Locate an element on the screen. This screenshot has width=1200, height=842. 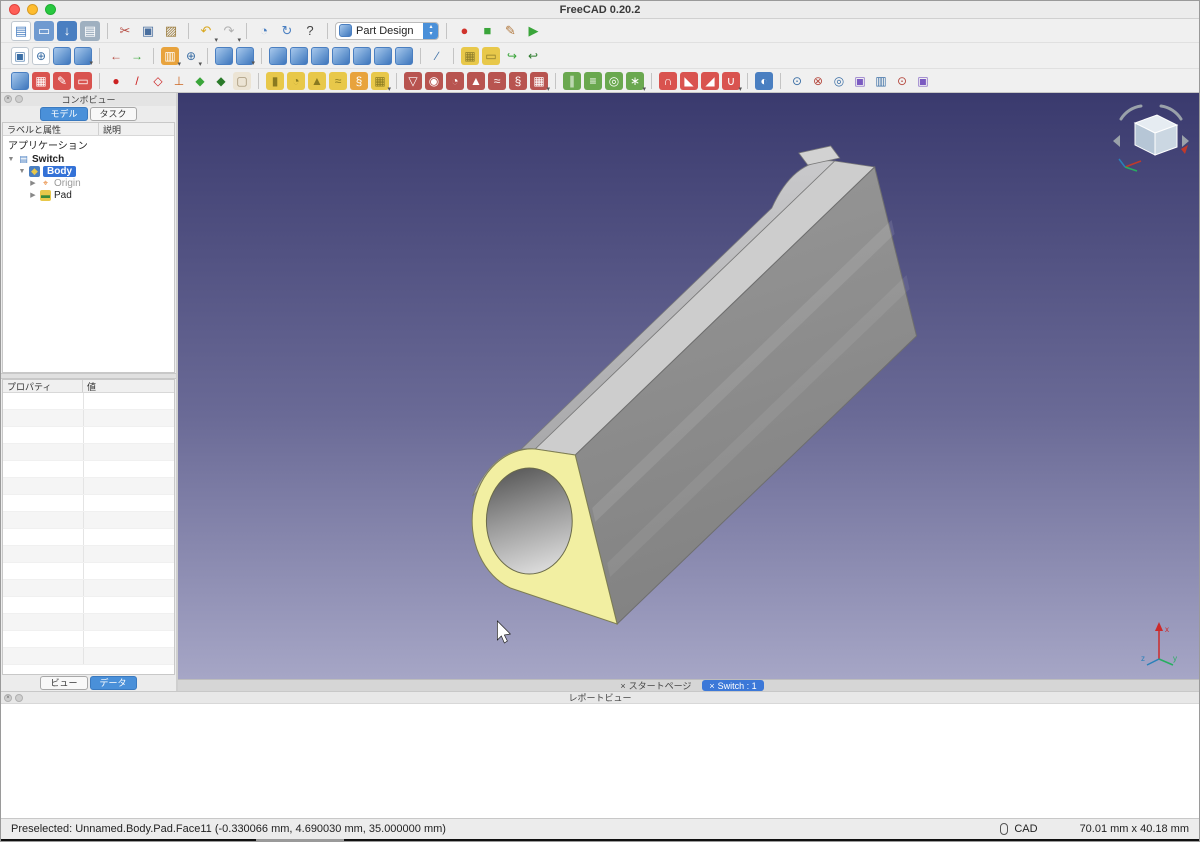
pocket-icon: ▽ is located at coordinates (413, 80).